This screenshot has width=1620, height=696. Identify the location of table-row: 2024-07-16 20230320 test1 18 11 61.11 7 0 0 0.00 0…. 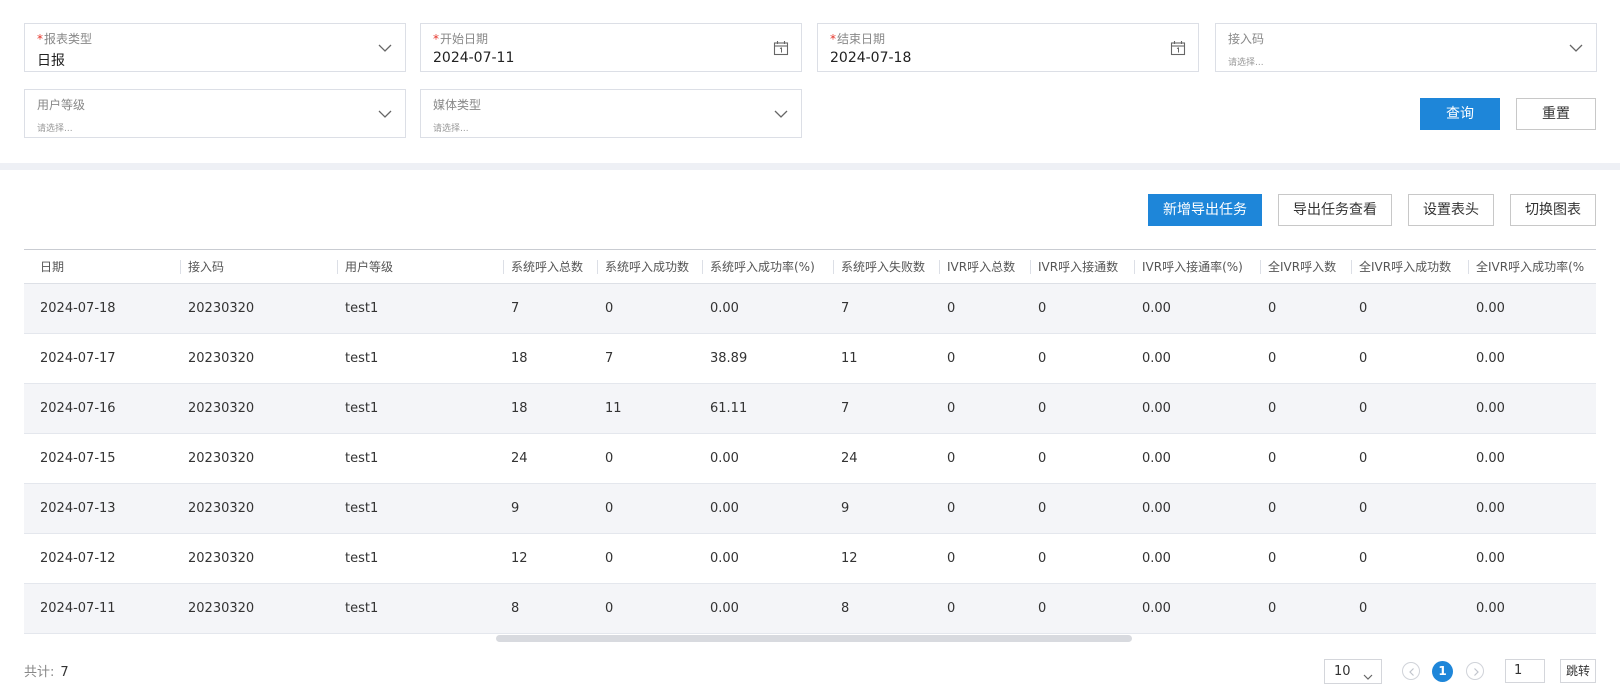
(810, 409).